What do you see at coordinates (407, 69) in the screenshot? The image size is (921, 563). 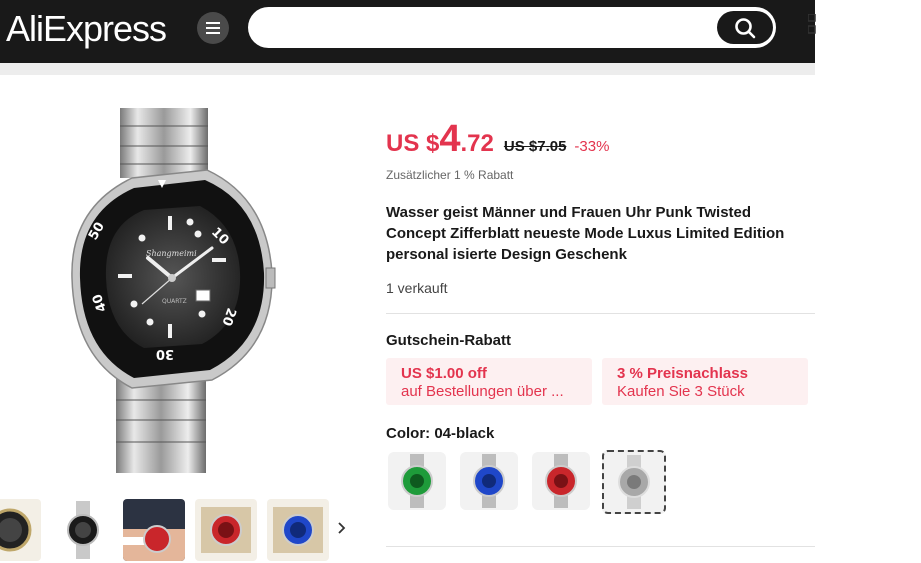 I see `category-bar` at bounding box center [407, 69].